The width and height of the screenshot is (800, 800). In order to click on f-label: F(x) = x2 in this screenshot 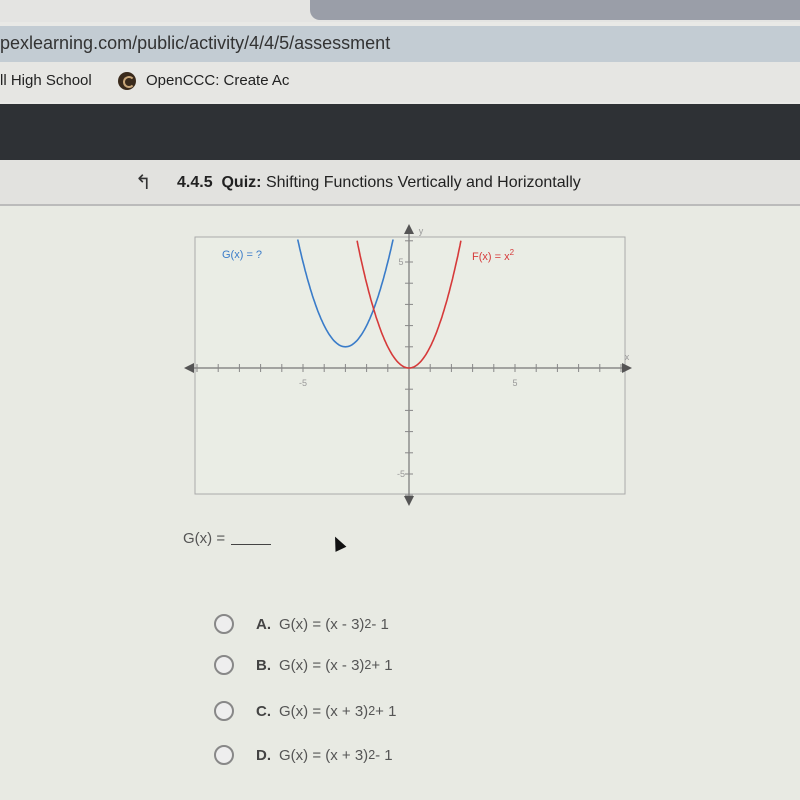, I will do `click(493, 255)`.